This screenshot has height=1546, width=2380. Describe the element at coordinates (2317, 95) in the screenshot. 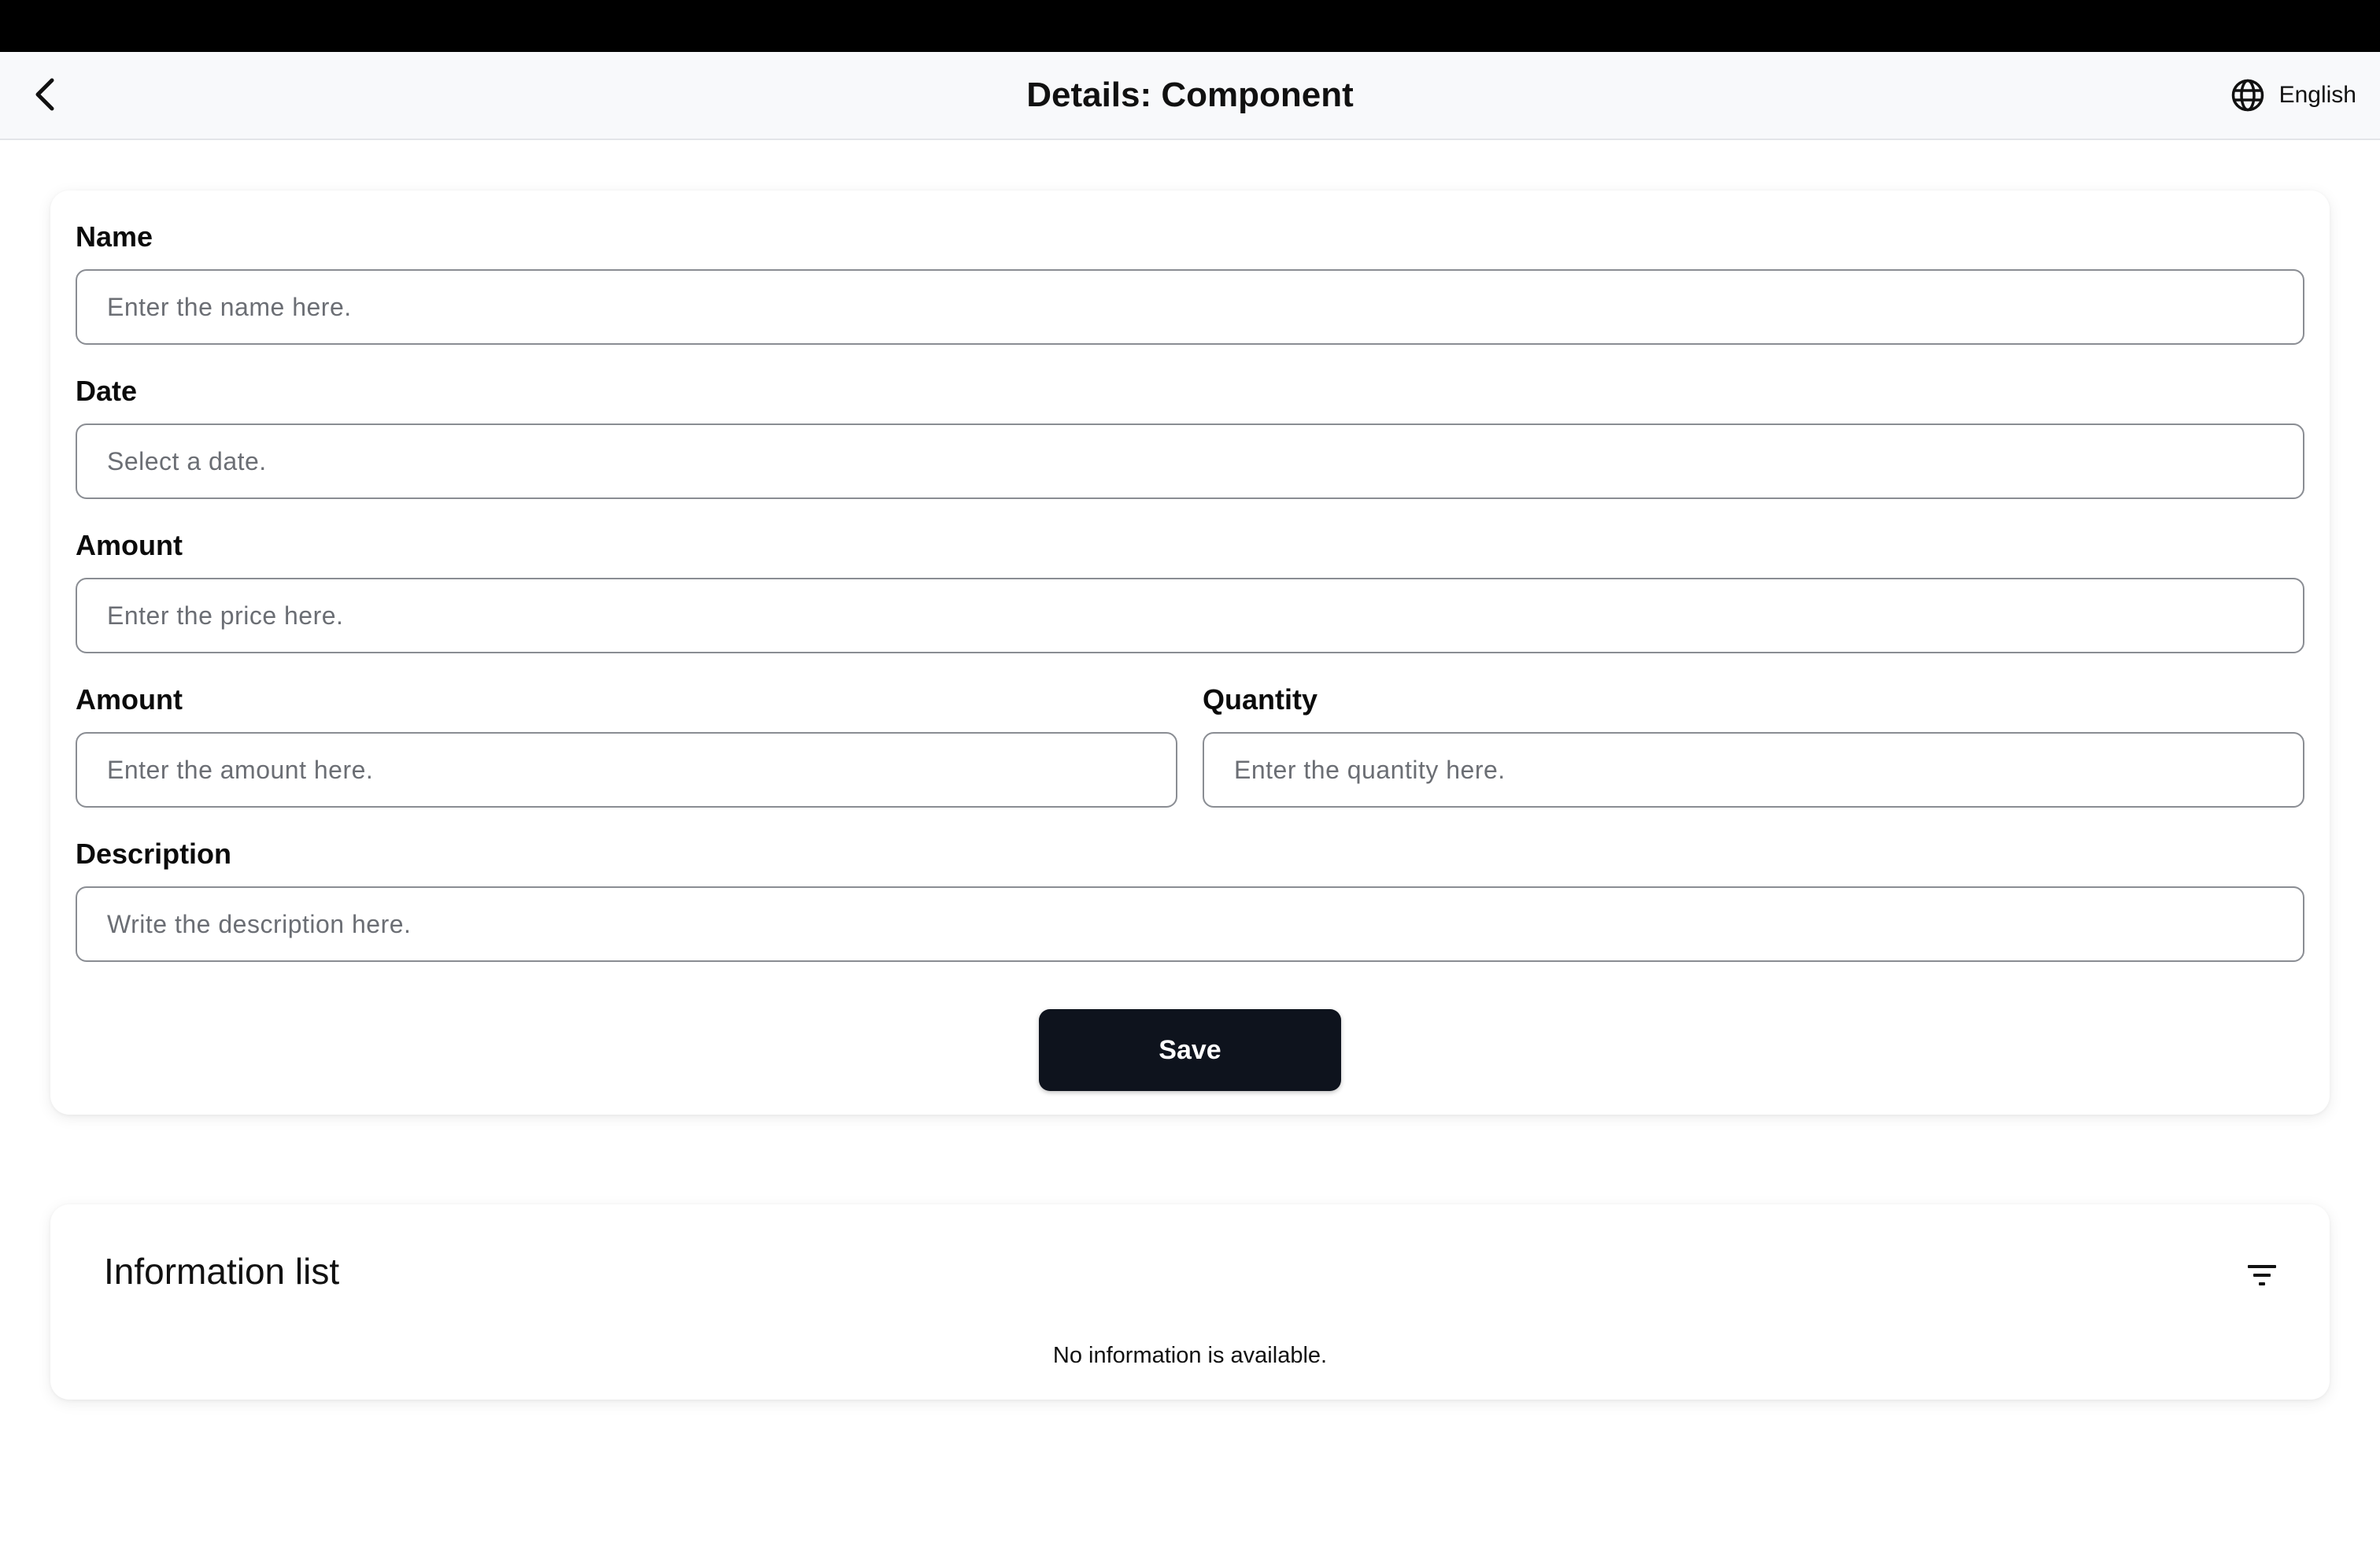

I see `language-label: English` at that location.